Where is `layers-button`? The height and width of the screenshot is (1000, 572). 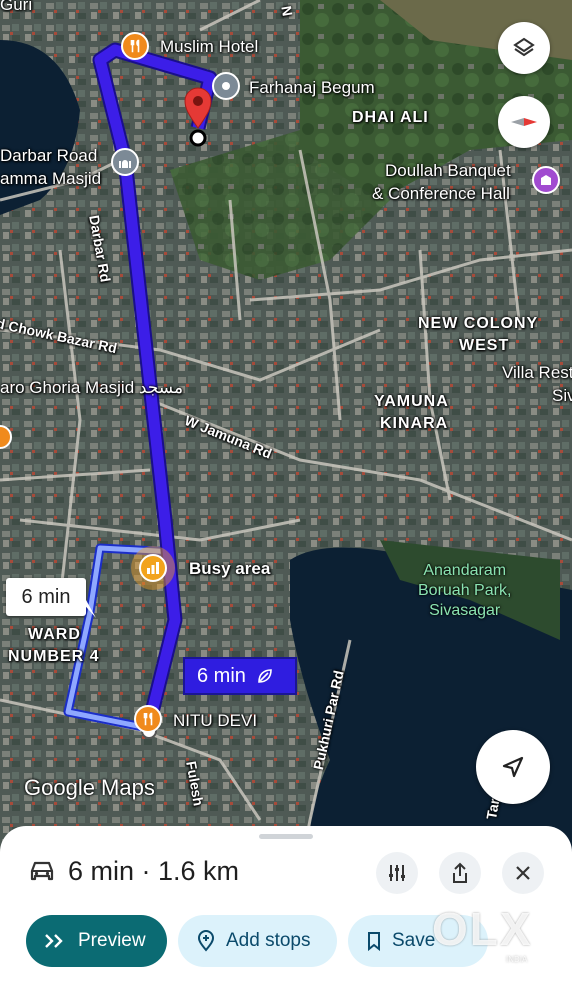
layers-button is located at coordinates (524, 48).